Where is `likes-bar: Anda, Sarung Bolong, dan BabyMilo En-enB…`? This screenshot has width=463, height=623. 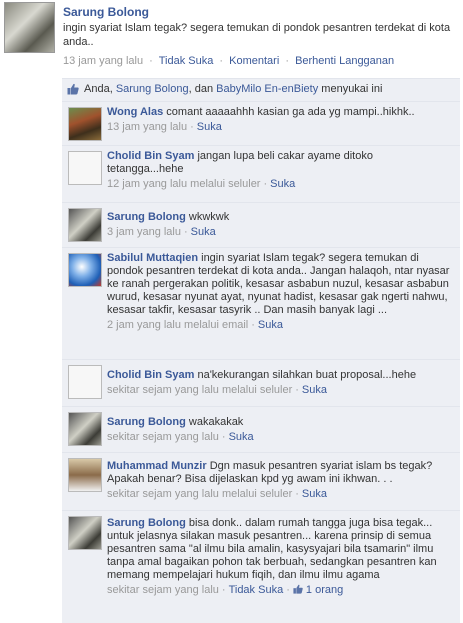 likes-bar: Anda, Sarung Bolong, dan BabyMilo En-enB… is located at coordinates (261, 89).